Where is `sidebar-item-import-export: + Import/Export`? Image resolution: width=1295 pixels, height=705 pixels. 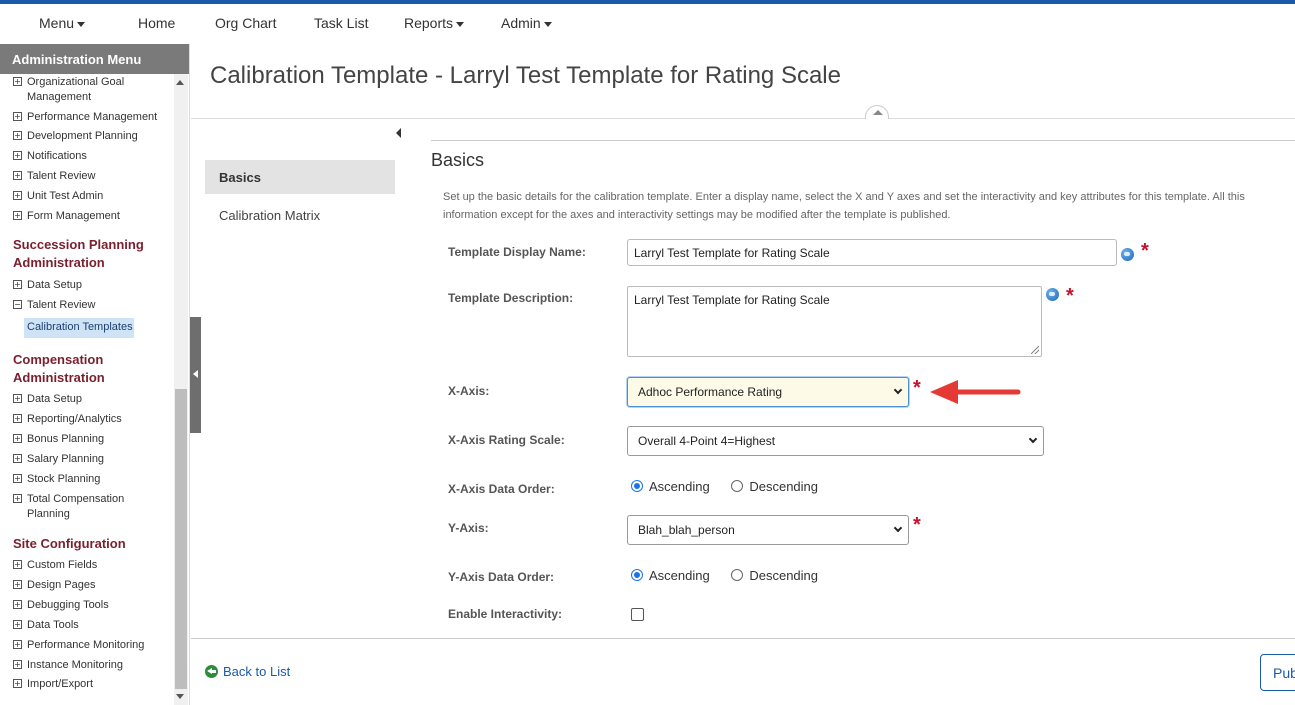
sidebar-item-import-export: + Import/Export is located at coordinates (53, 684).